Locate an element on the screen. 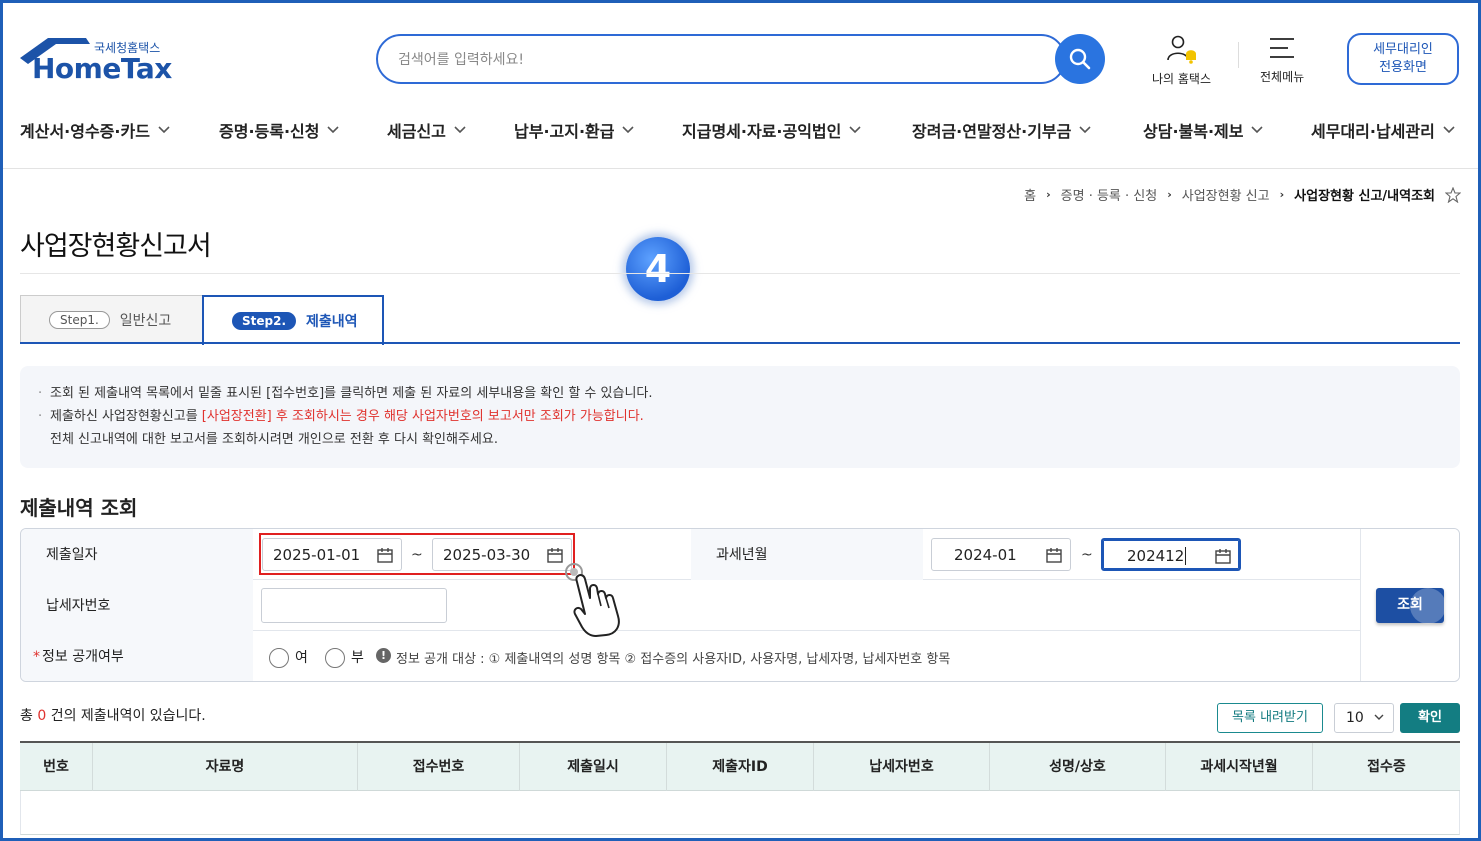 This screenshot has height=841, width=1481. favorite-star-icon is located at coordinates (1453, 194).